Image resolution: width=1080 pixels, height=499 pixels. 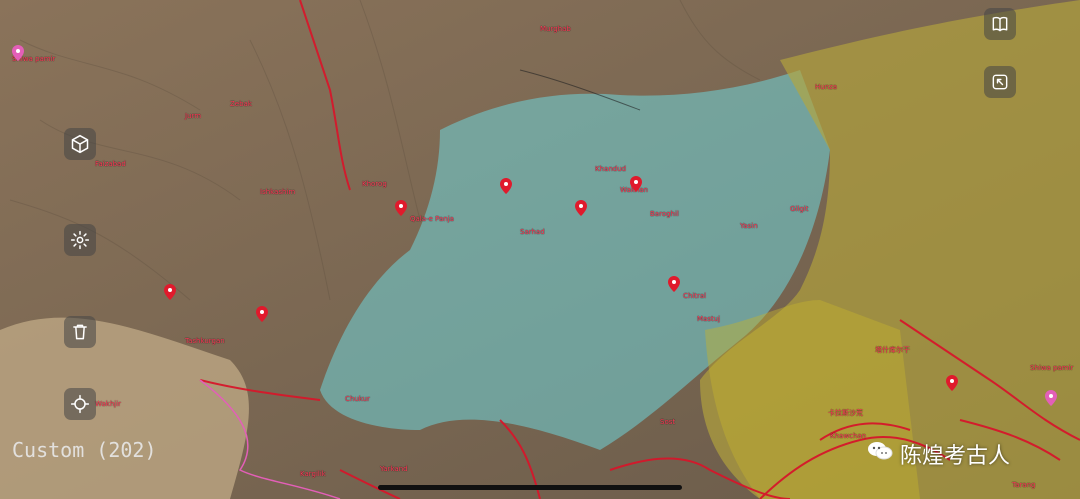 I want to click on map-settings-button, so click(x=80, y=240).